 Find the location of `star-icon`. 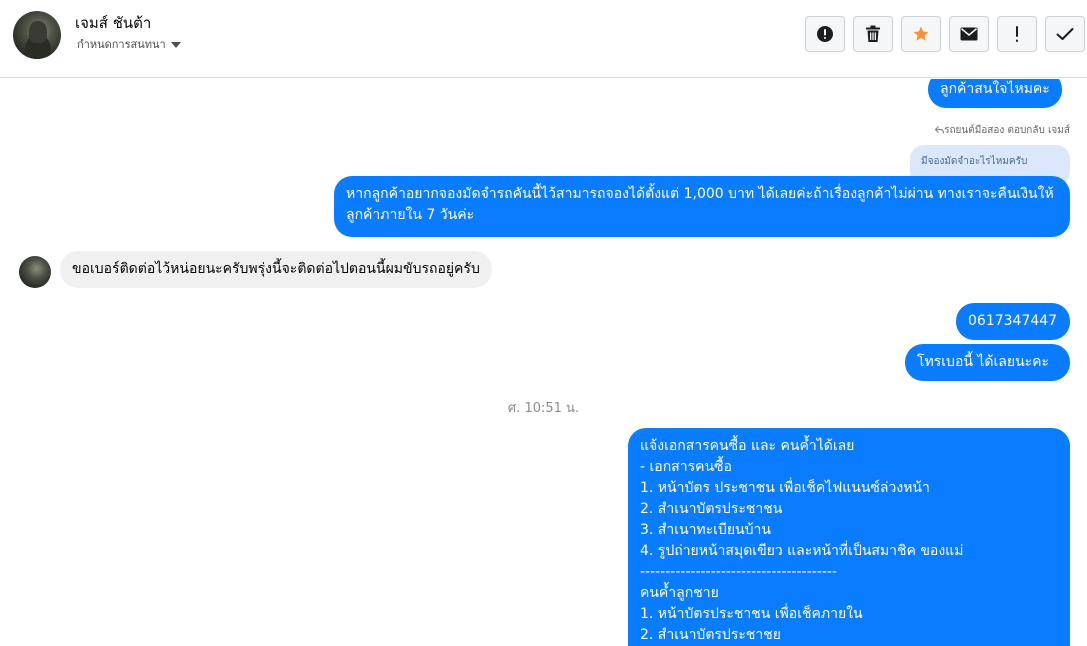

star-icon is located at coordinates (921, 33).